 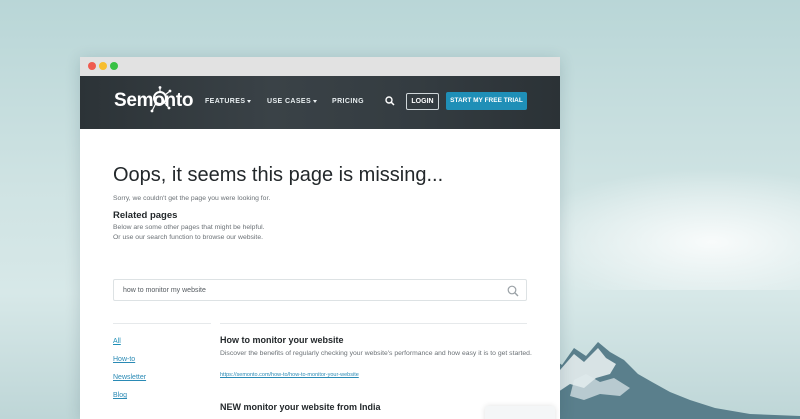 What do you see at coordinates (670, 380) in the screenshot?
I see `mountain-image` at bounding box center [670, 380].